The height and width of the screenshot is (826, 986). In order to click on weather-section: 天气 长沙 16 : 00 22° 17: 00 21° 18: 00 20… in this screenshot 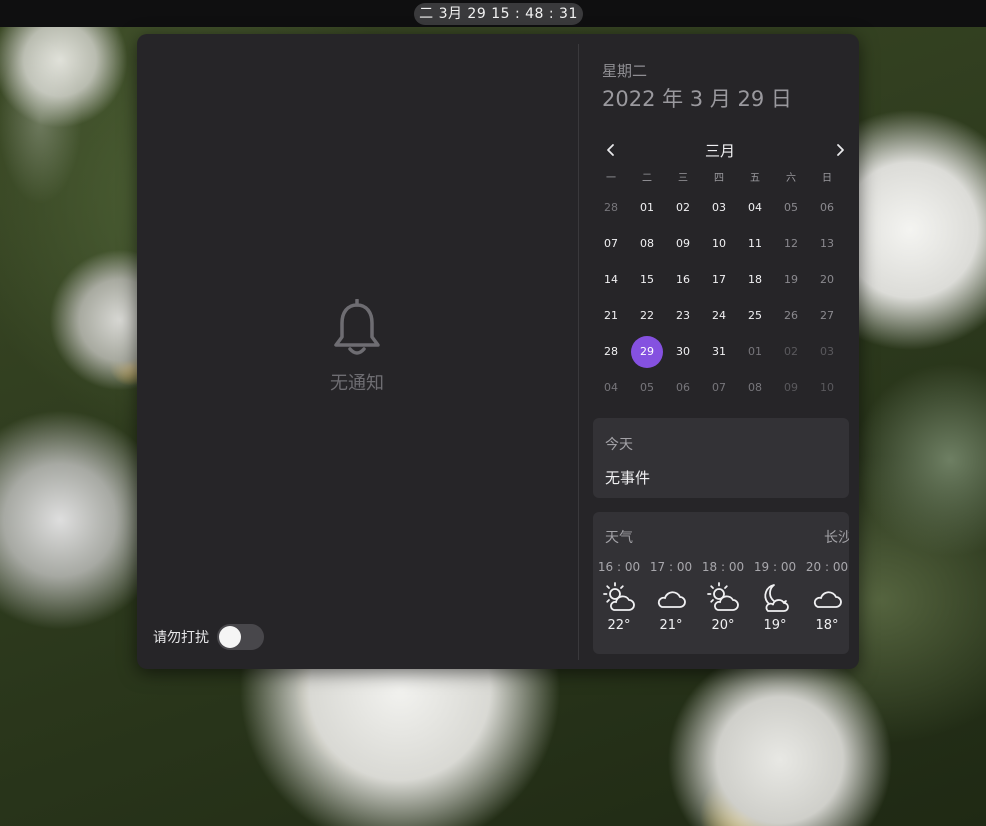, I will do `click(721, 583)`.